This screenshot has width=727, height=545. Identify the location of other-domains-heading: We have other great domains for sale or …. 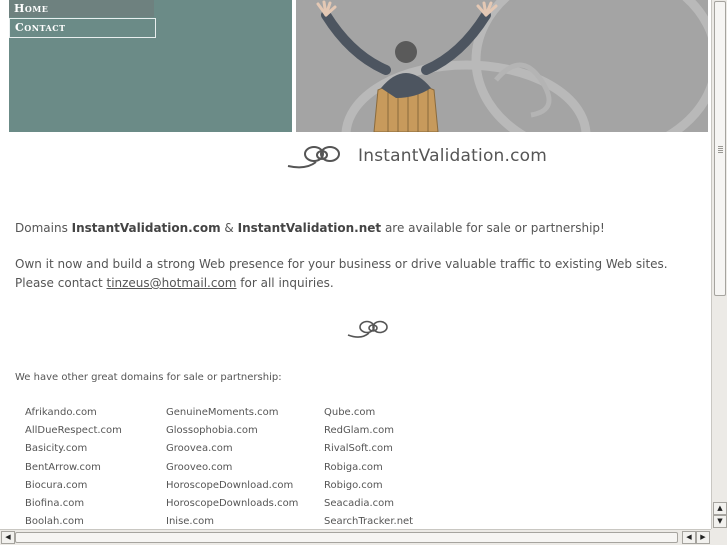
(148, 377).